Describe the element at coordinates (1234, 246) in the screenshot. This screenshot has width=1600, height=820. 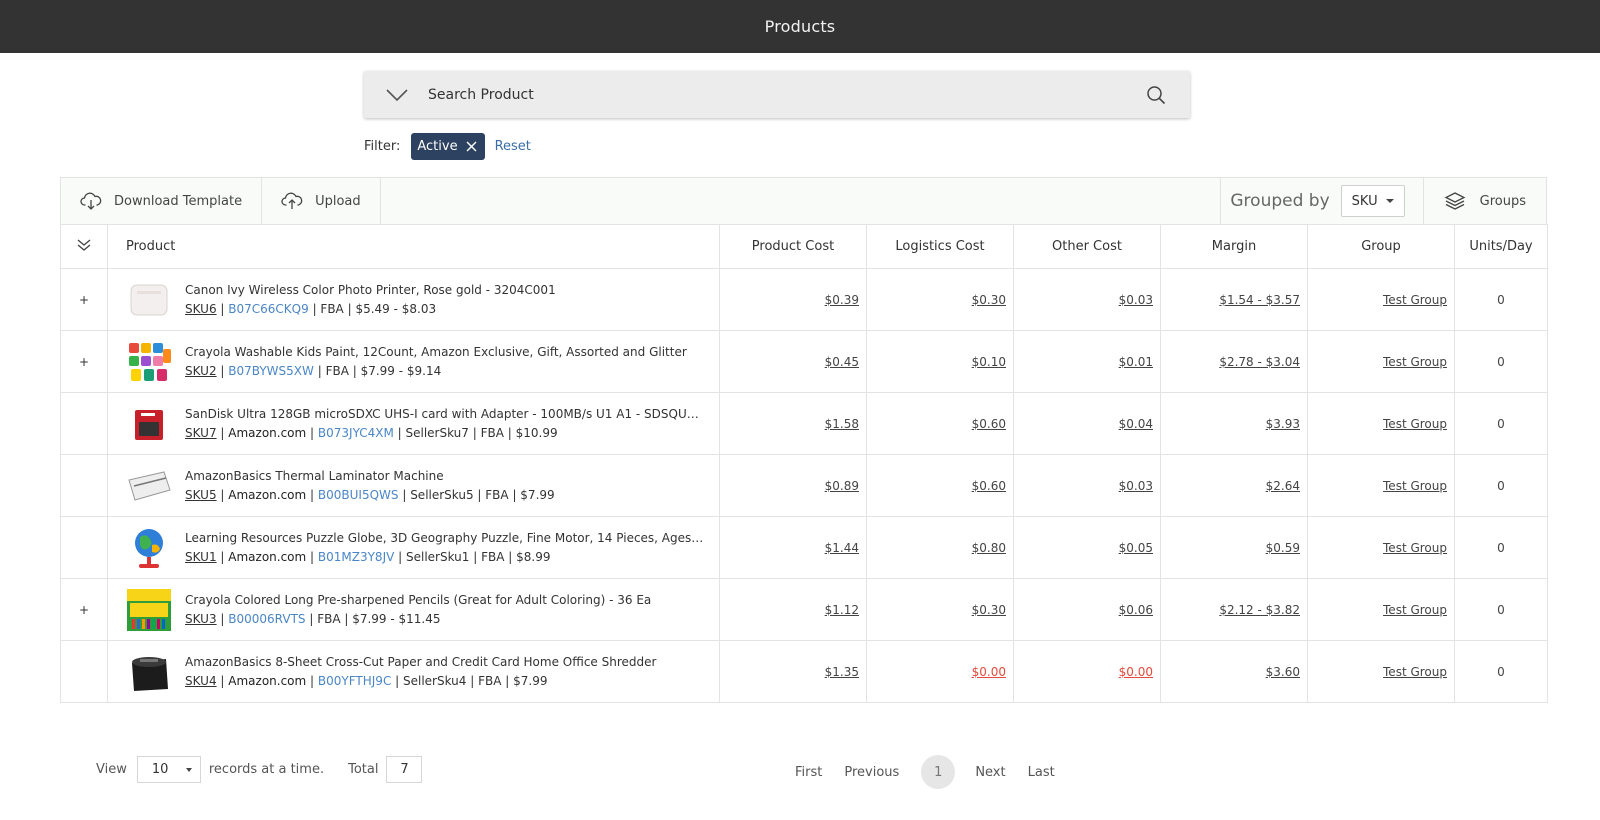
I see `column-header-margin: Margin` at that location.